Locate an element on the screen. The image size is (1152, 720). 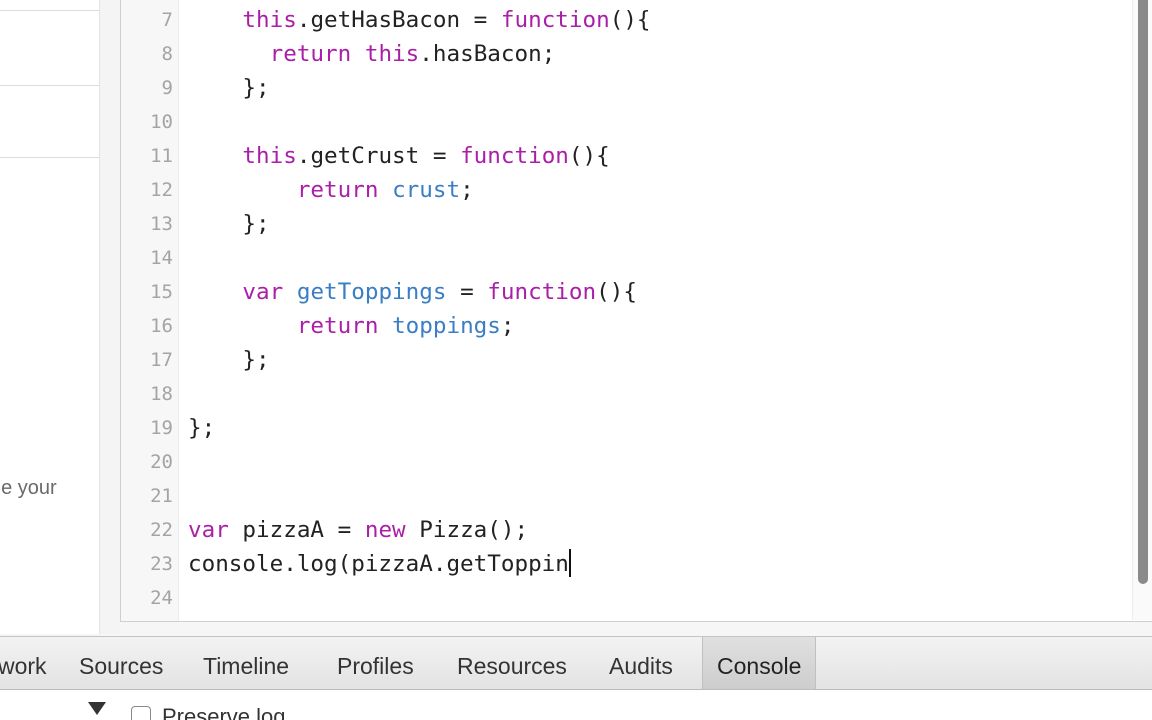
line-number: 12 is located at coordinates (161, 190).